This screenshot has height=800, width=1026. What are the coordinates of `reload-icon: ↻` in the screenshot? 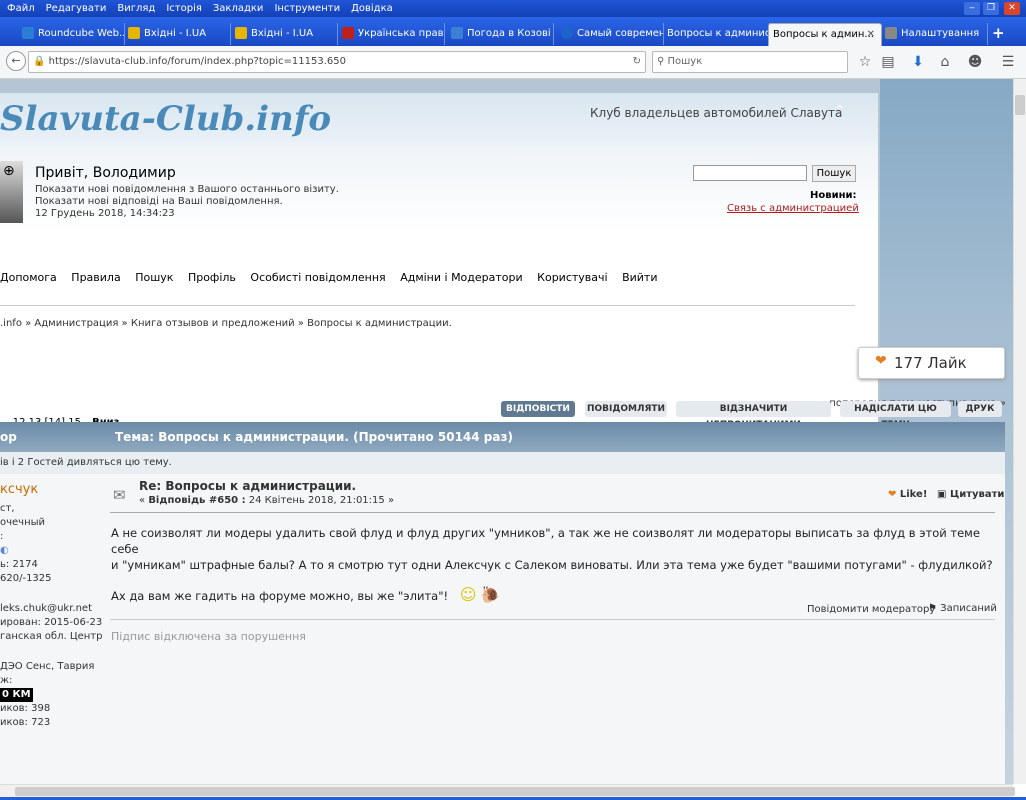 It's located at (637, 62).